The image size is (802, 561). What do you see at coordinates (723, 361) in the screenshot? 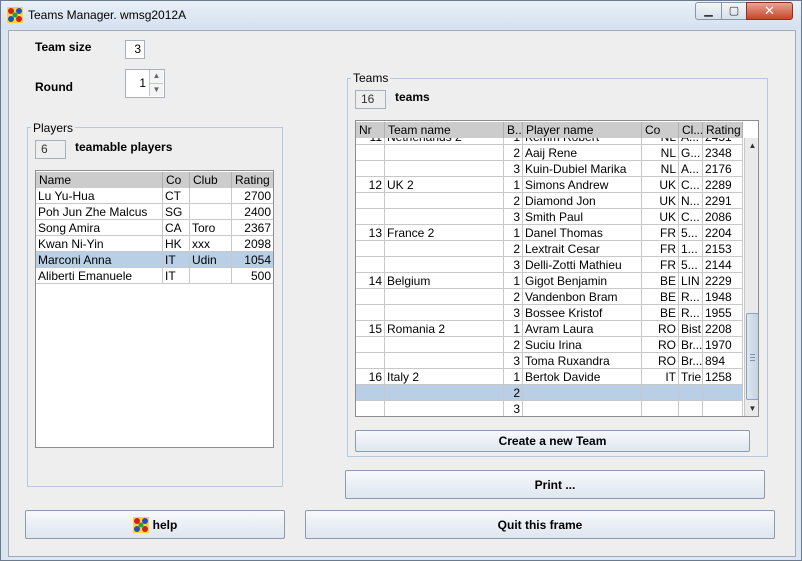
I see `cell-rating: 894` at bounding box center [723, 361].